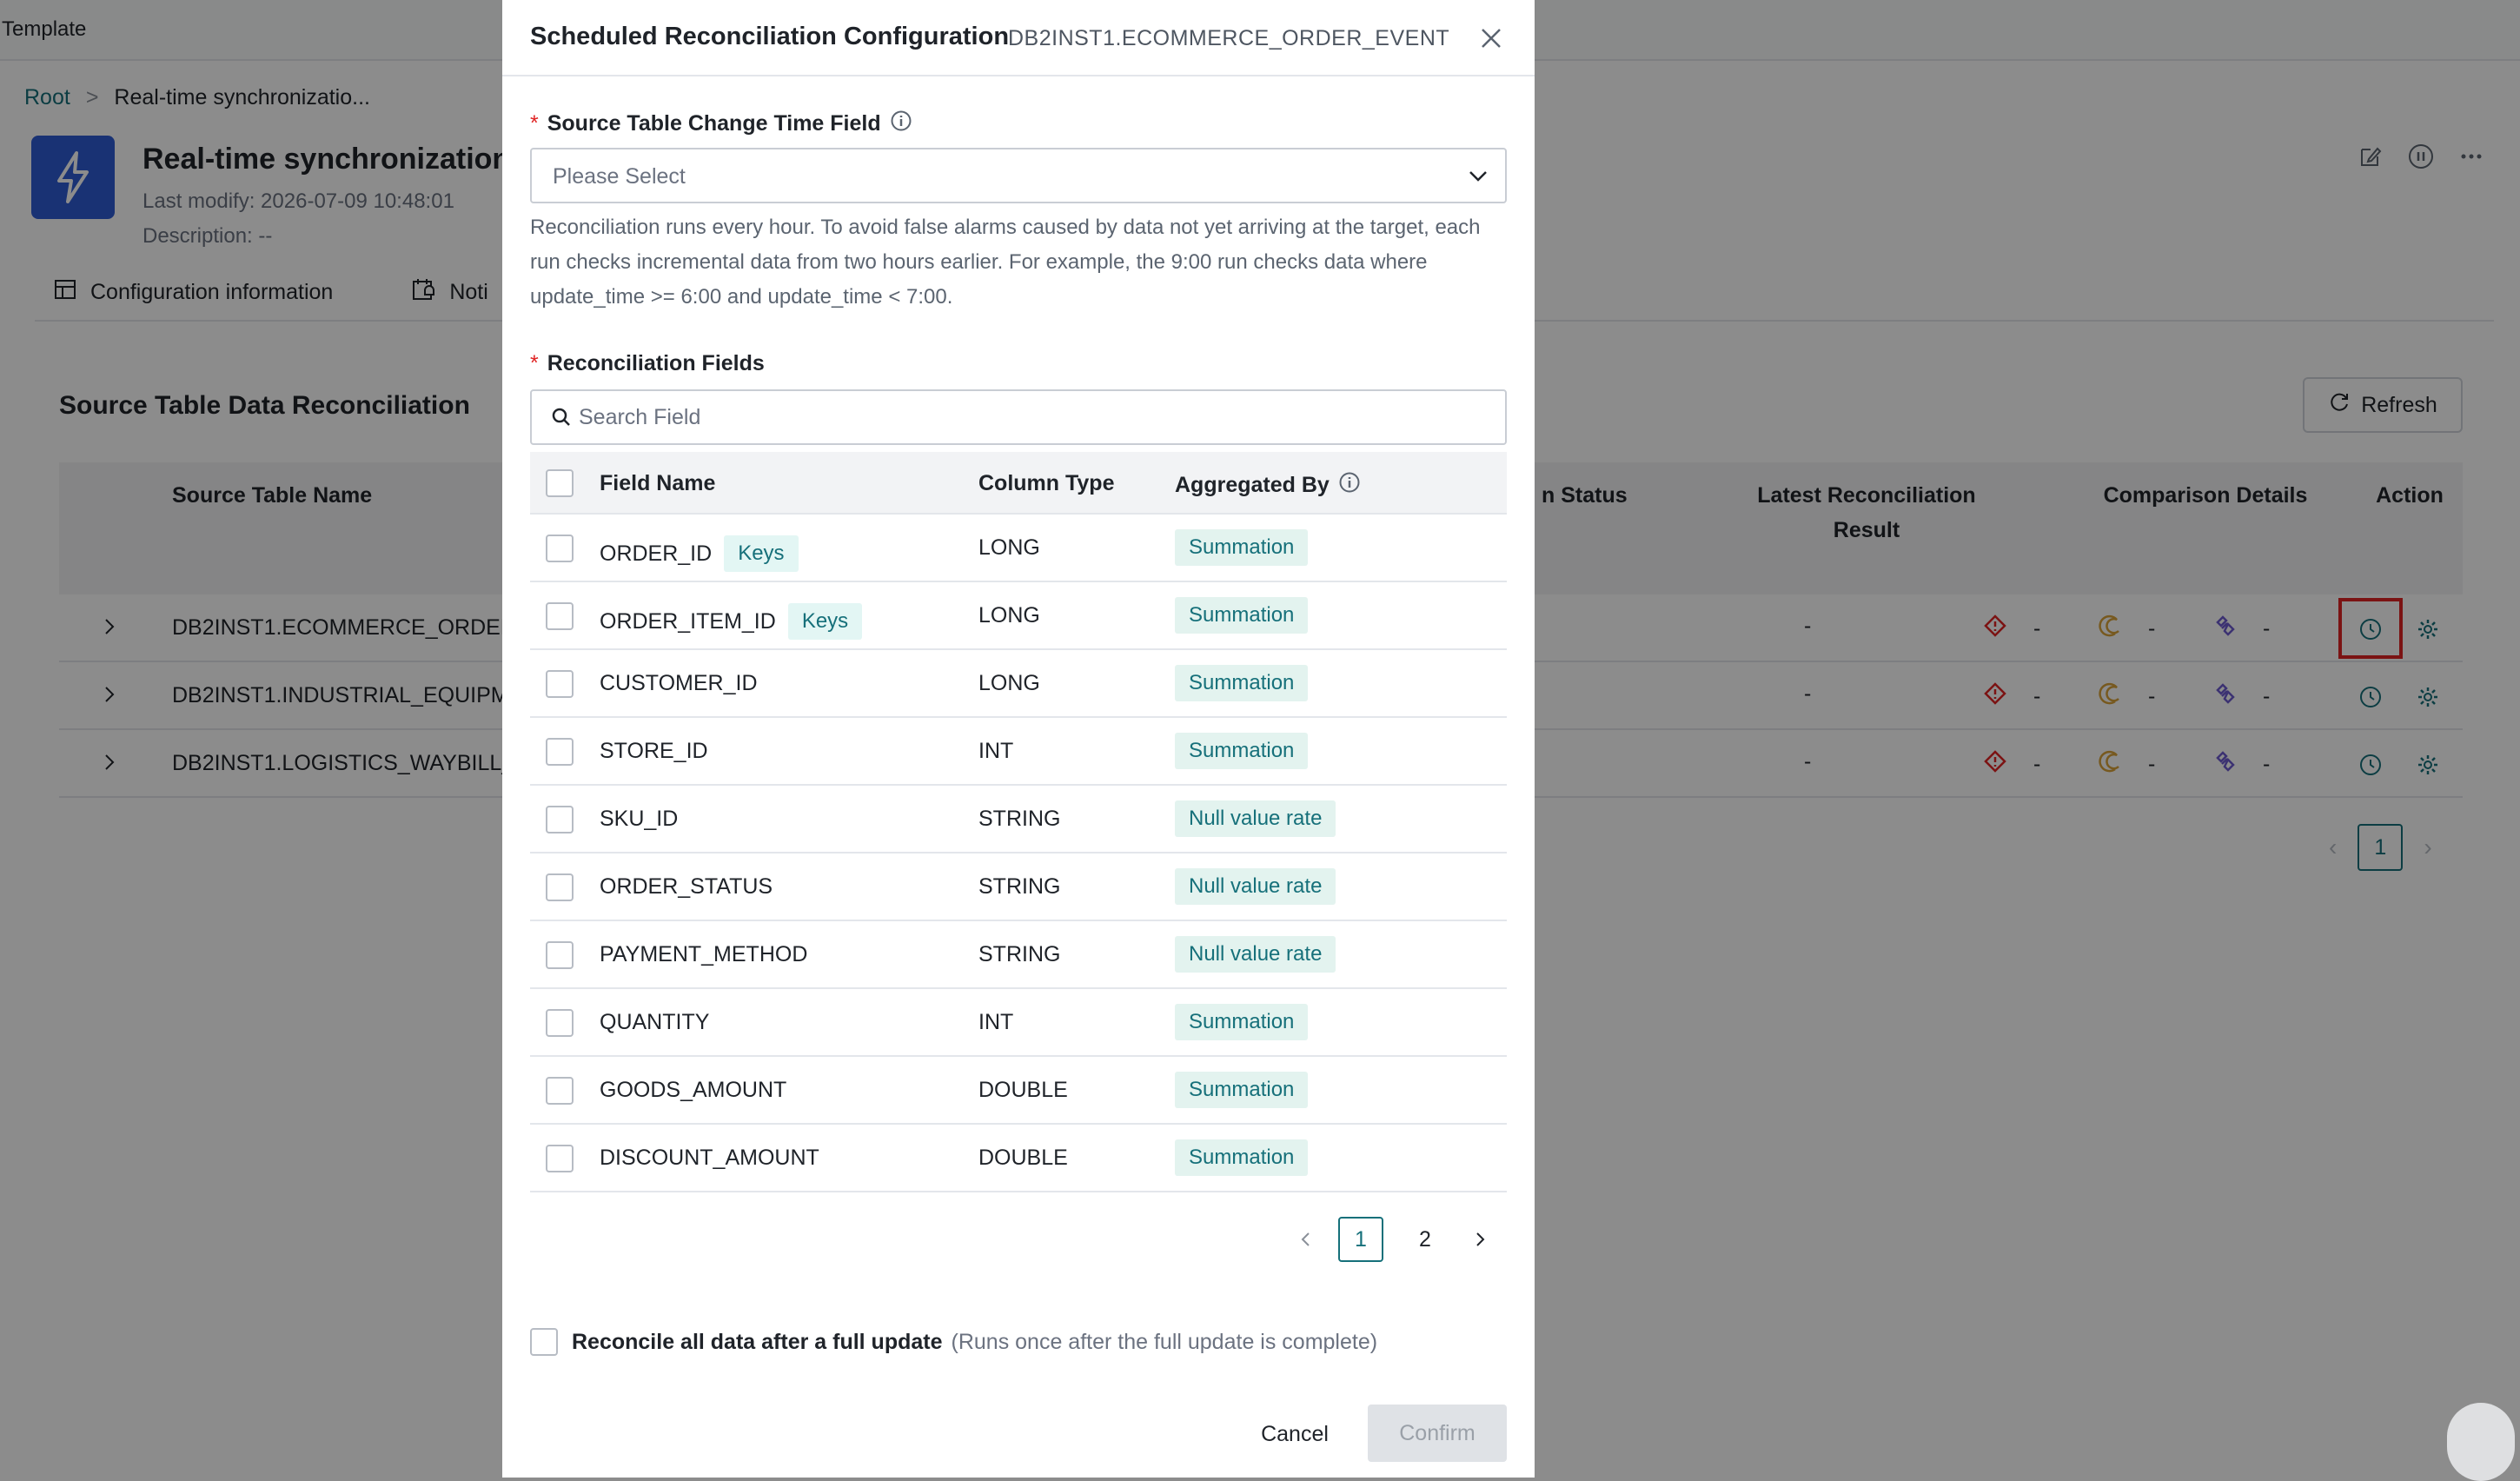  I want to click on field-name-cell: STORE_ID, so click(654, 751).